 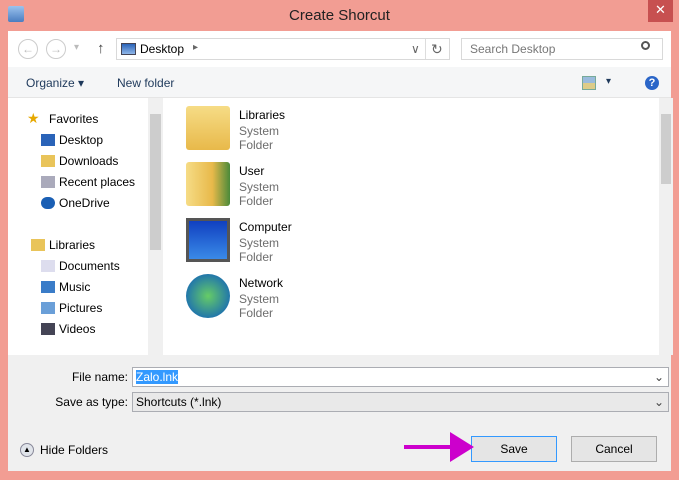 What do you see at coordinates (415, 49) in the screenshot?
I see `address-dropdown: ∨` at bounding box center [415, 49].